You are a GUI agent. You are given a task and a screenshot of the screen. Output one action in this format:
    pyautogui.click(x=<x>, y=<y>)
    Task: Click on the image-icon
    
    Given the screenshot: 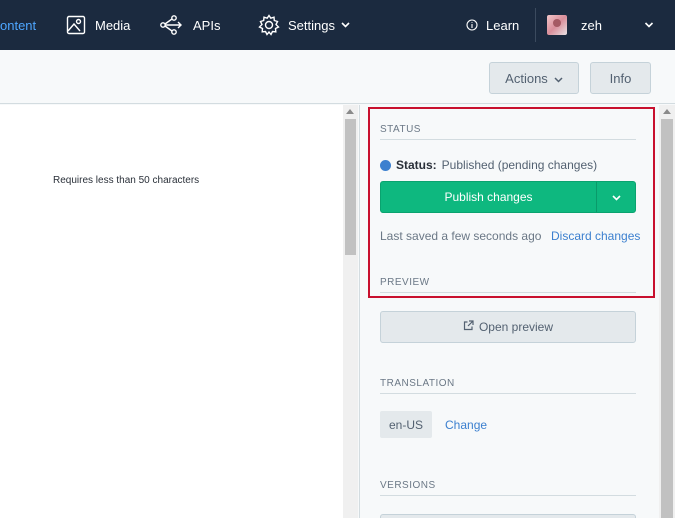 What is the action you would take?
    pyautogui.click(x=76, y=25)
    